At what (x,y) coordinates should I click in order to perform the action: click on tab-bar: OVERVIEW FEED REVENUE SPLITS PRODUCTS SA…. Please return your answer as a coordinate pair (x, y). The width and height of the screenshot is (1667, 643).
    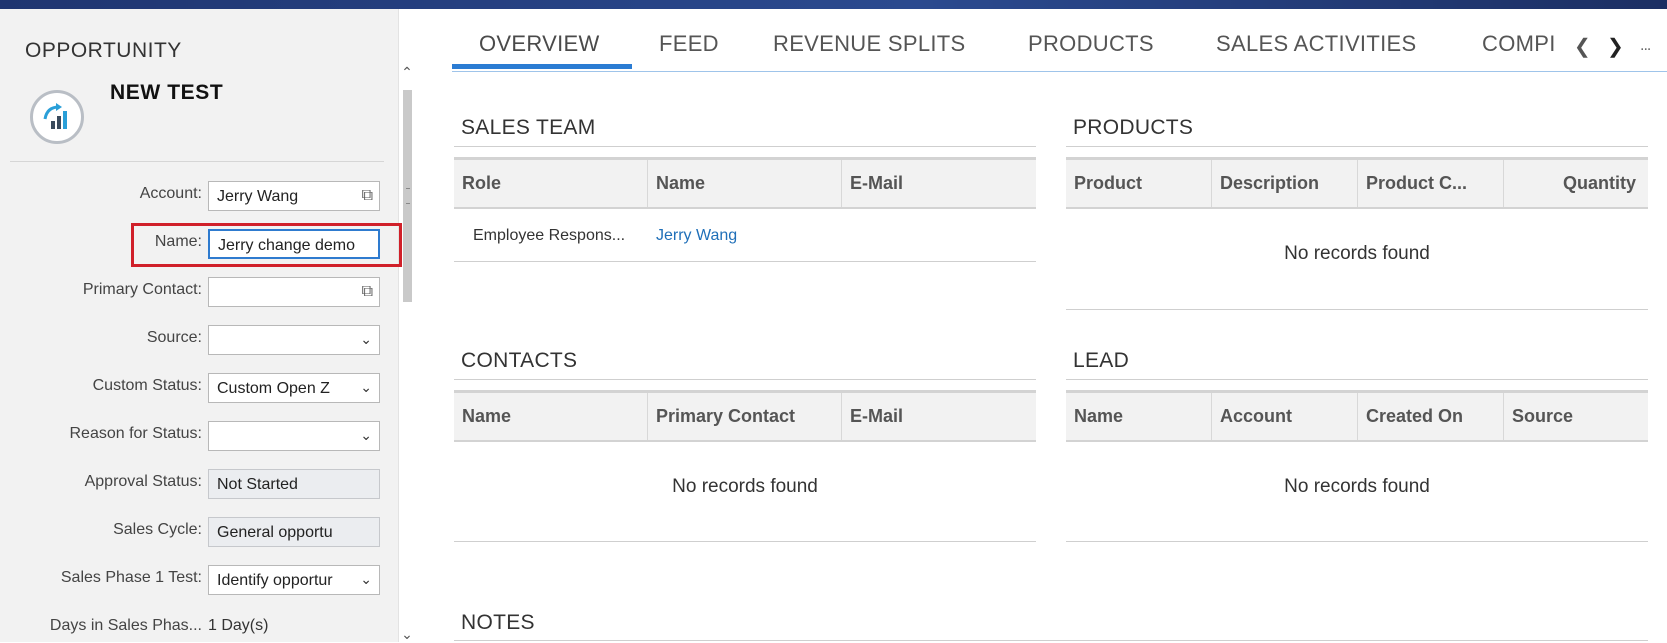
    Looking at the image, I should click on (1059, 41).